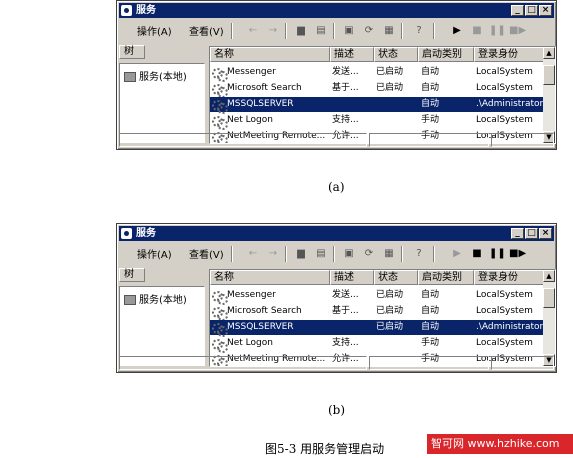 This screenshot has width=573, height=458. Describe the element at coordinates (260, 104) in the screenshot. I see `service-name: MSSQLSERVER` at that location.